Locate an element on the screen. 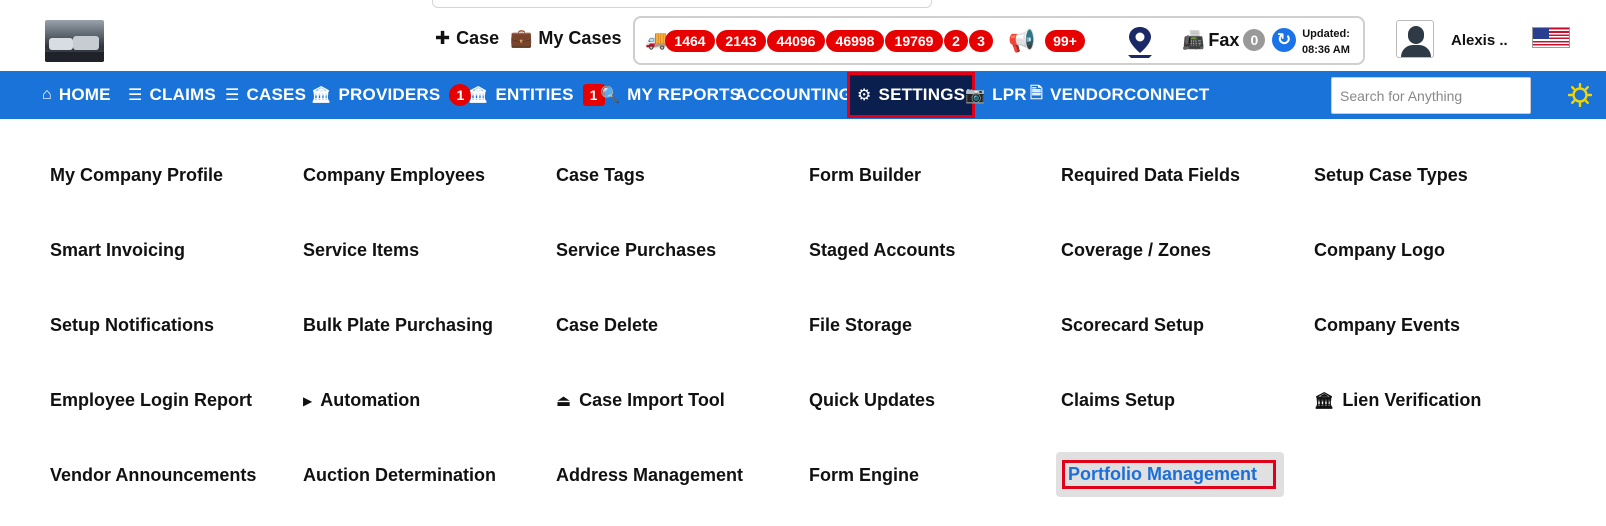 The image size is (1606, 526). logo-road is located at coordinates (74, 57).